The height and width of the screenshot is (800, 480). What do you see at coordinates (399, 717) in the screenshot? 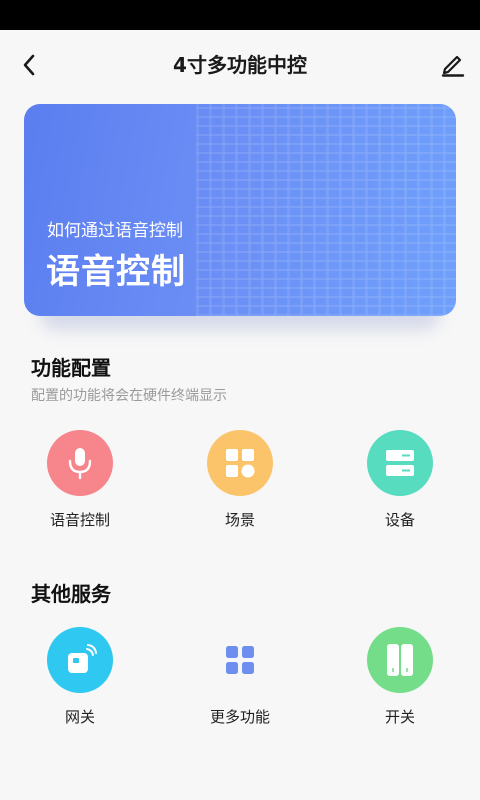
I see `grid-item-label: 开关` at bounding box center [399, 717].